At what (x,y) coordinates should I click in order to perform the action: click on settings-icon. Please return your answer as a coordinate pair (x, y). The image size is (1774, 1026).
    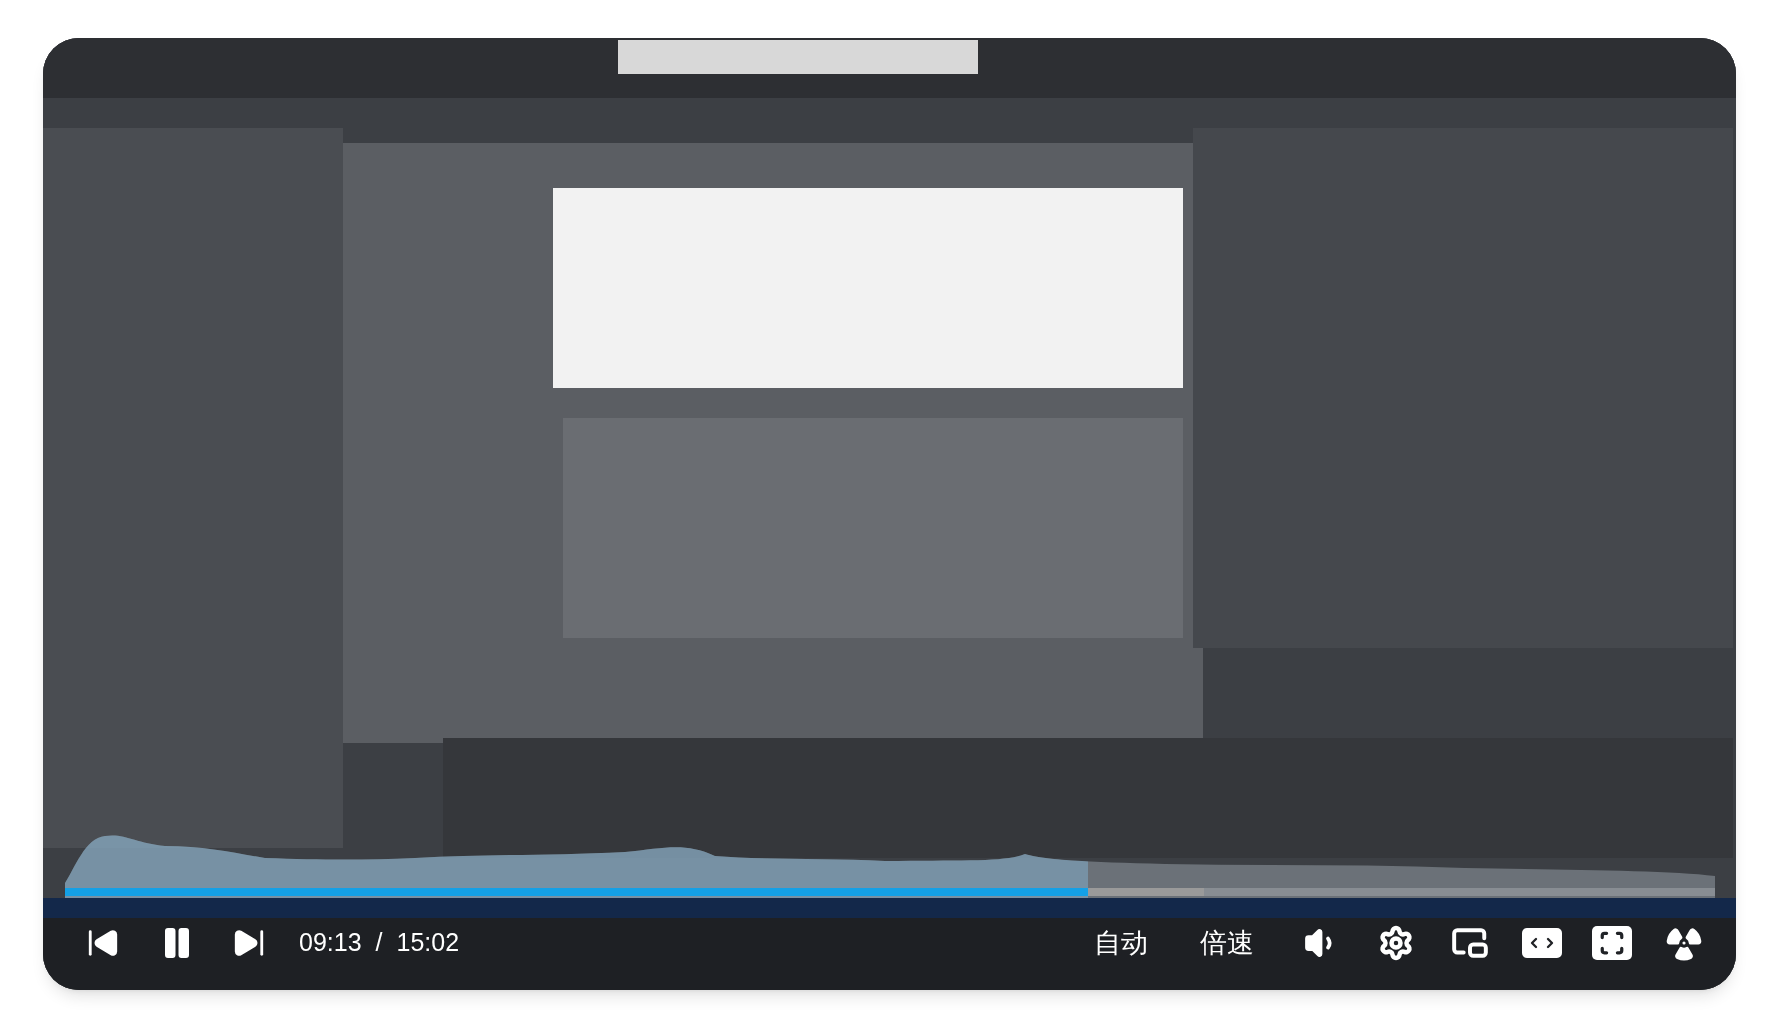
    Looking at the image, I should click on (1396, 943).